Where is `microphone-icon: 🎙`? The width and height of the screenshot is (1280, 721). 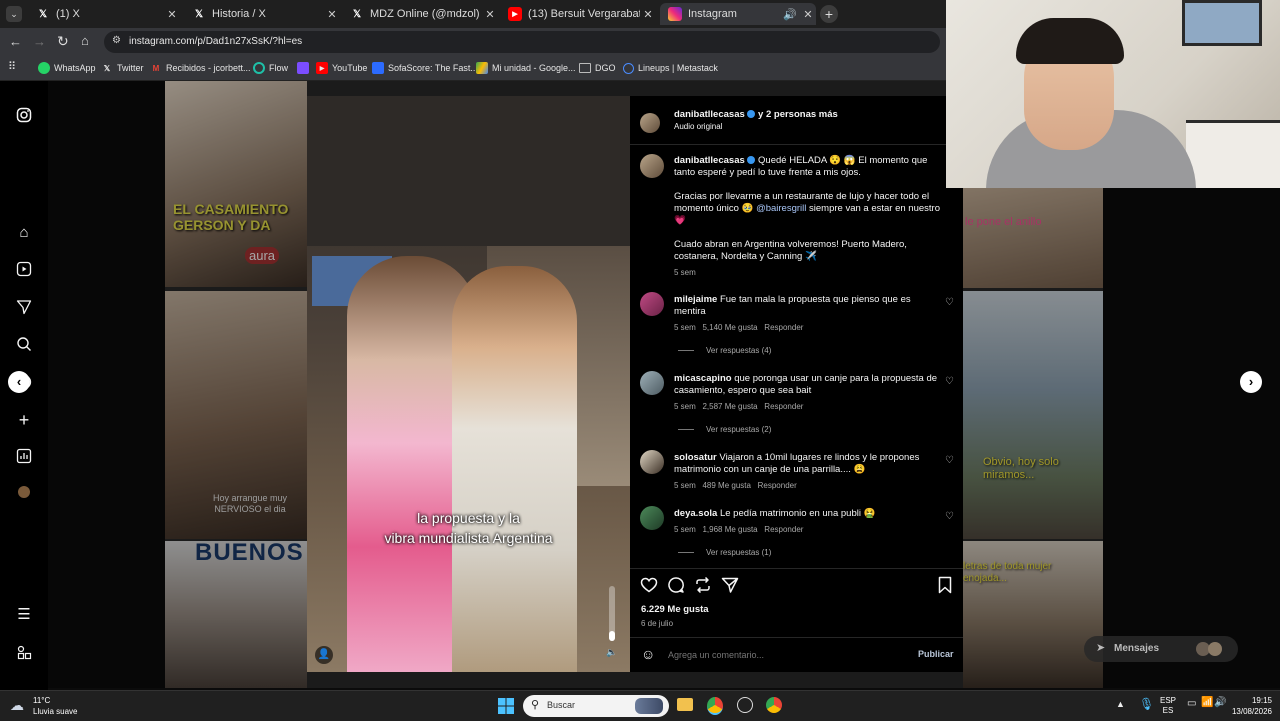 microphone-icon: 🎙 is located at coordinates (1146, 704).